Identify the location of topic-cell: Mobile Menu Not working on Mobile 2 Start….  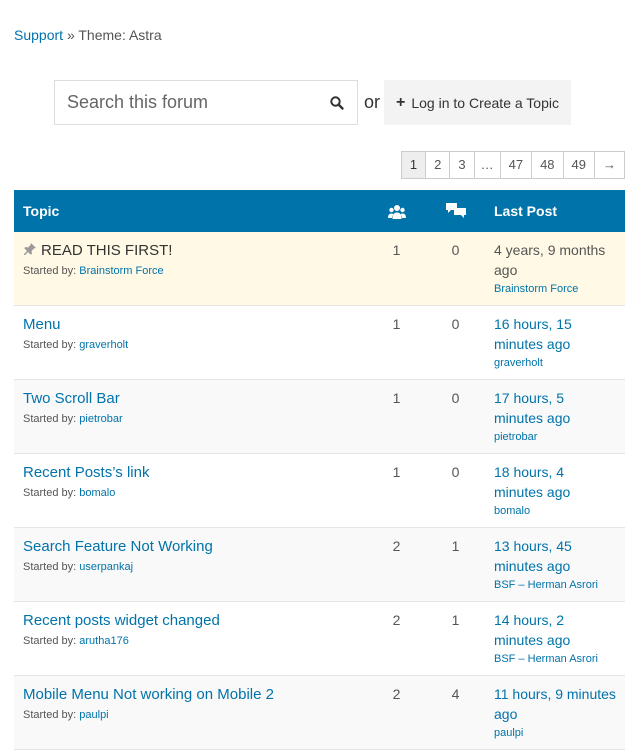
(190, 712).